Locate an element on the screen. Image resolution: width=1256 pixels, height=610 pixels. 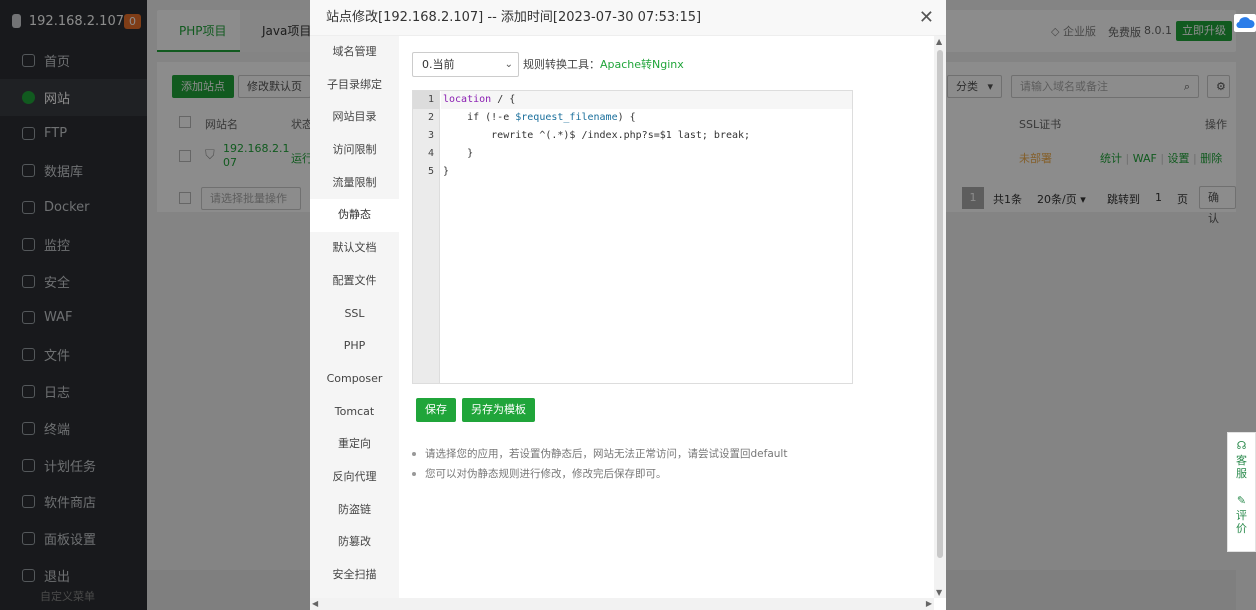
modal-menu-item: 重定向 is located at coordinates (354, 444).